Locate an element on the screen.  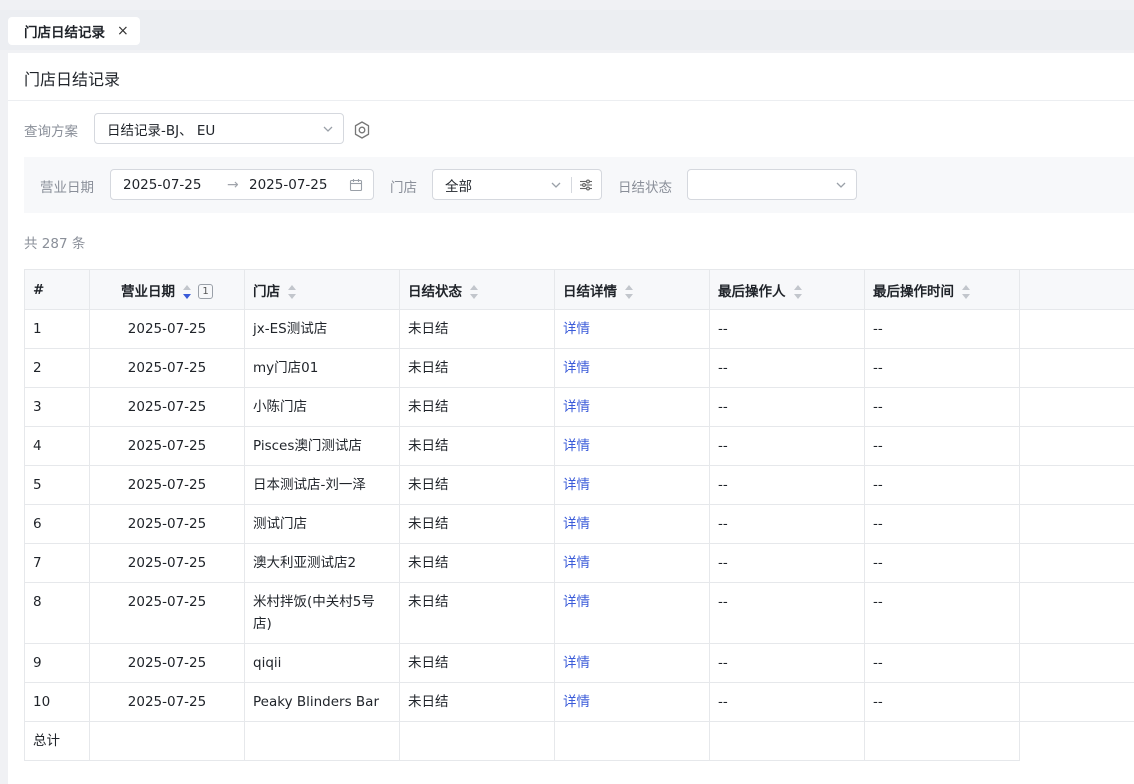
table-row: 1 2025-07-25 jx-ES测试店 未日结 详情 -- -- is located at coordinates (579, 329).